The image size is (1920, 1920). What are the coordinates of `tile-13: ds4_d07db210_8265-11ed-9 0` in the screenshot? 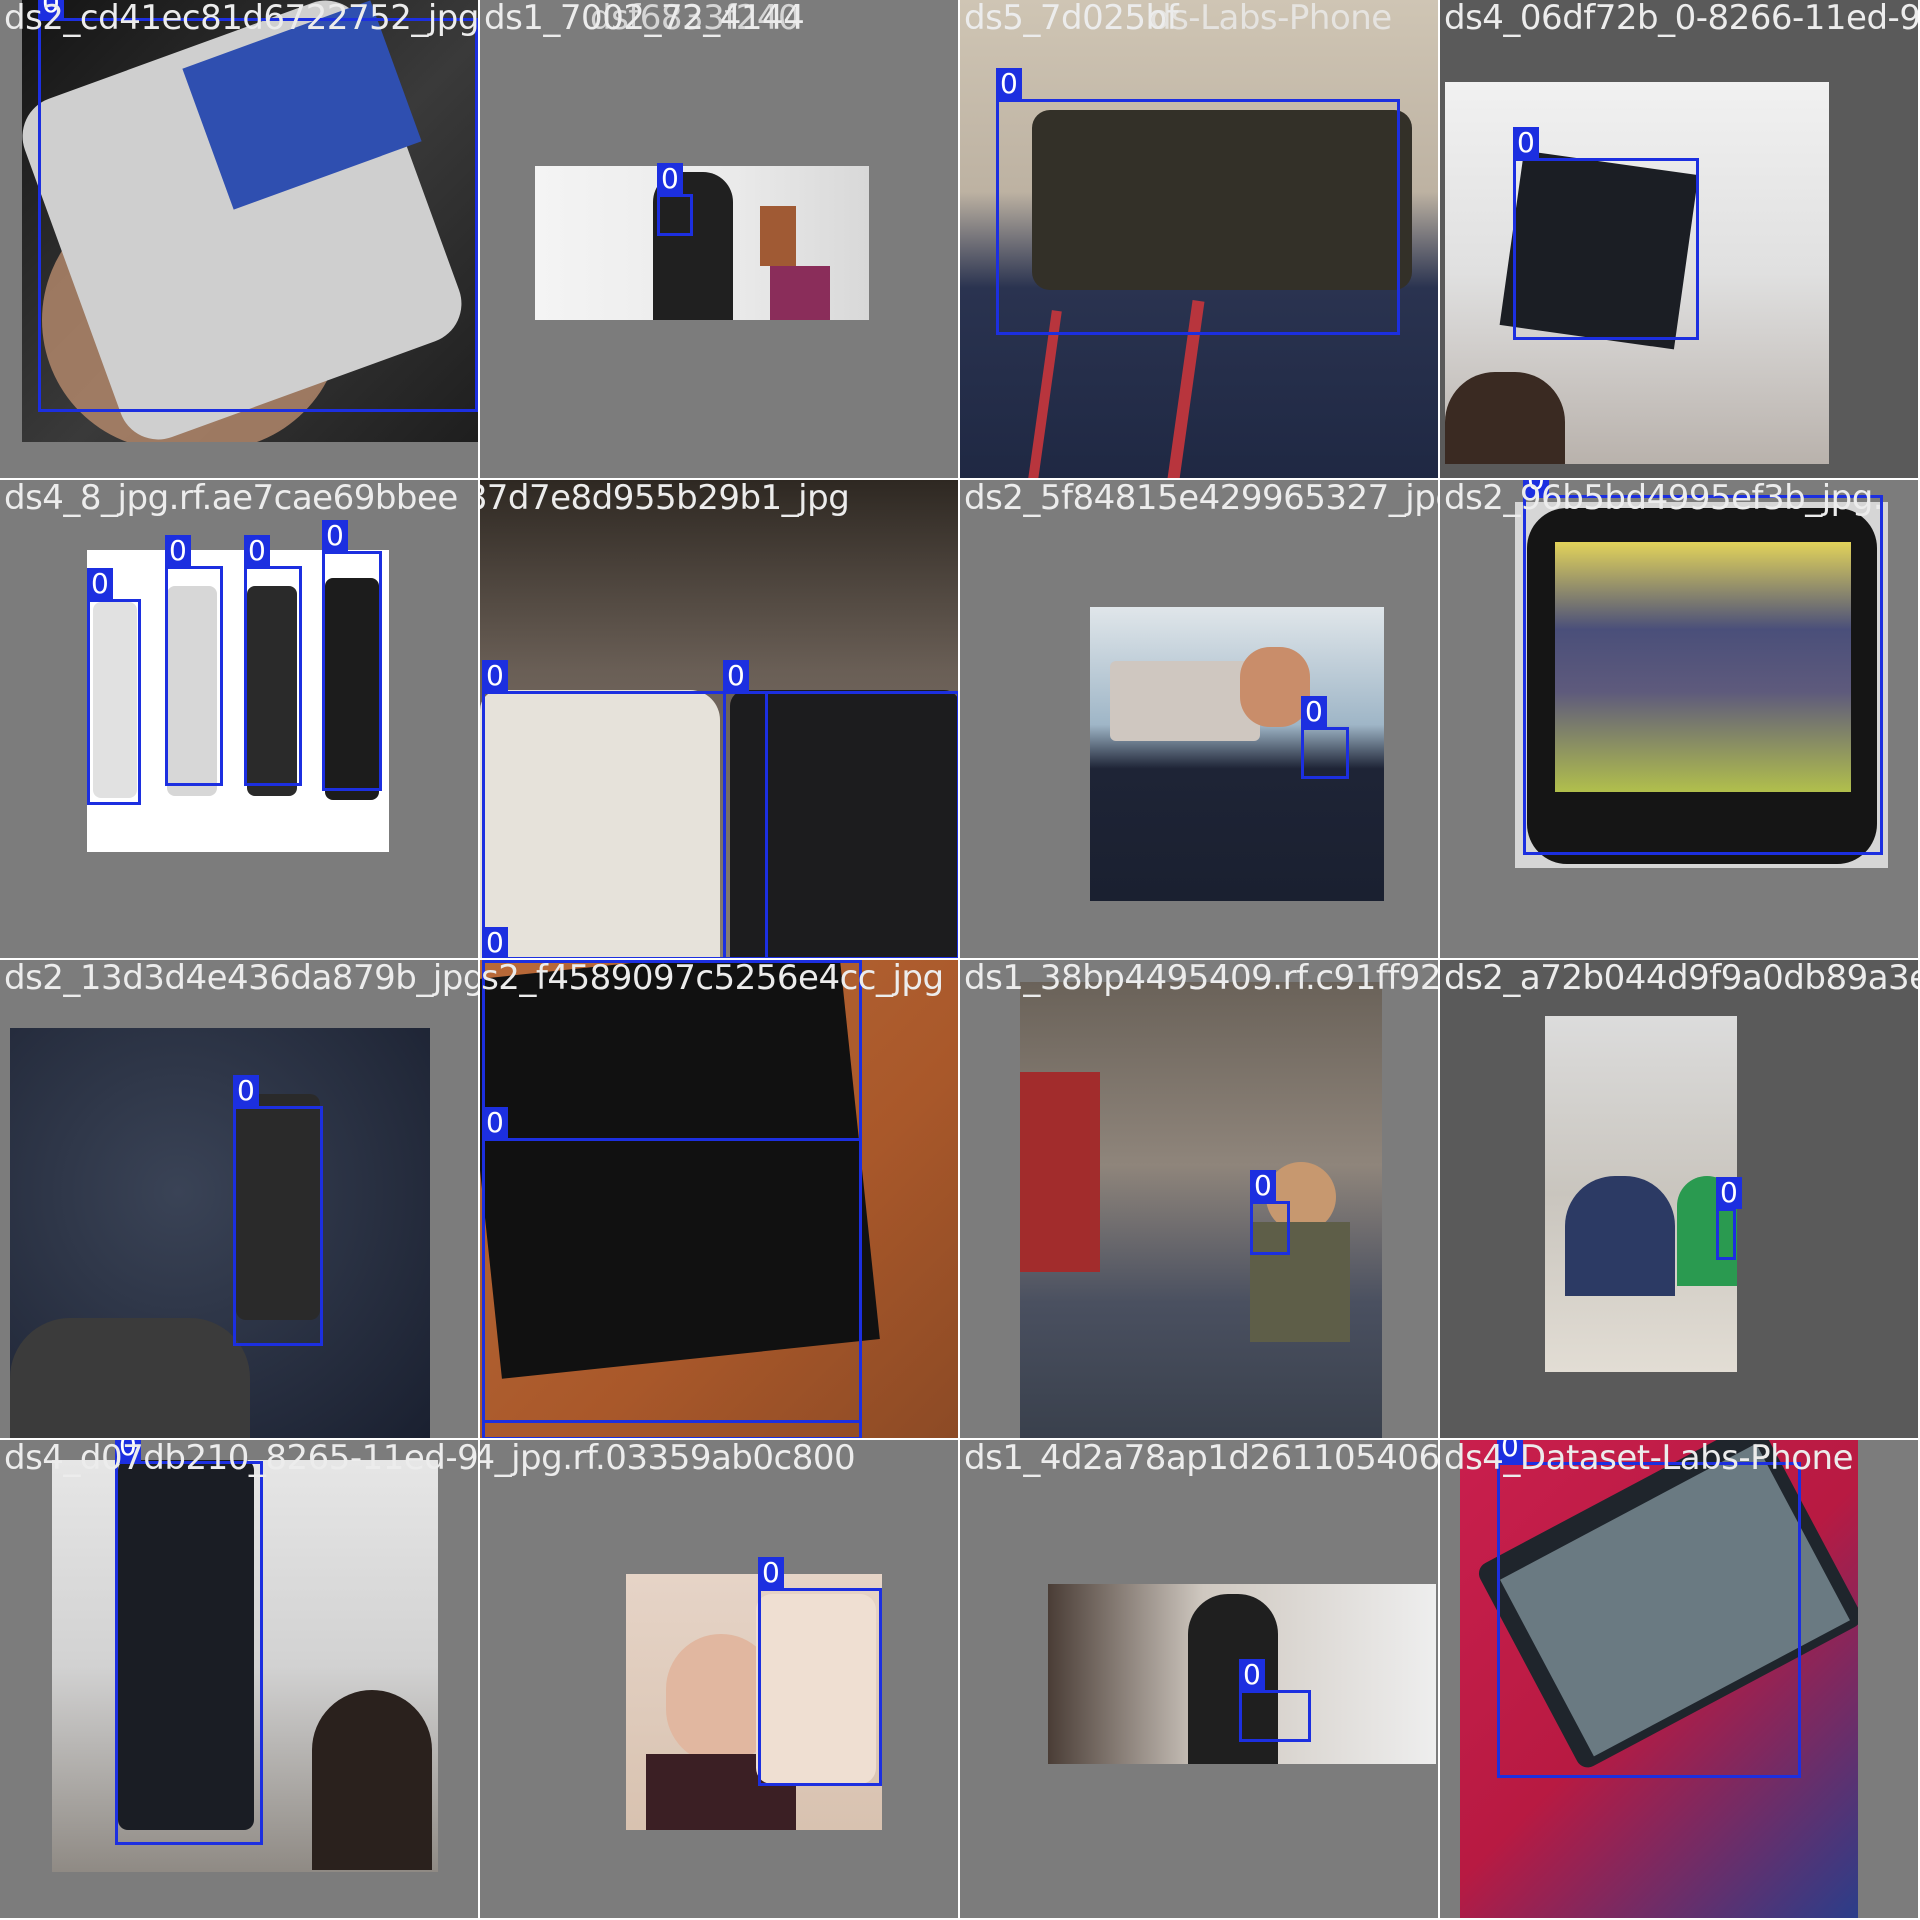 It's located at (240, 1680).